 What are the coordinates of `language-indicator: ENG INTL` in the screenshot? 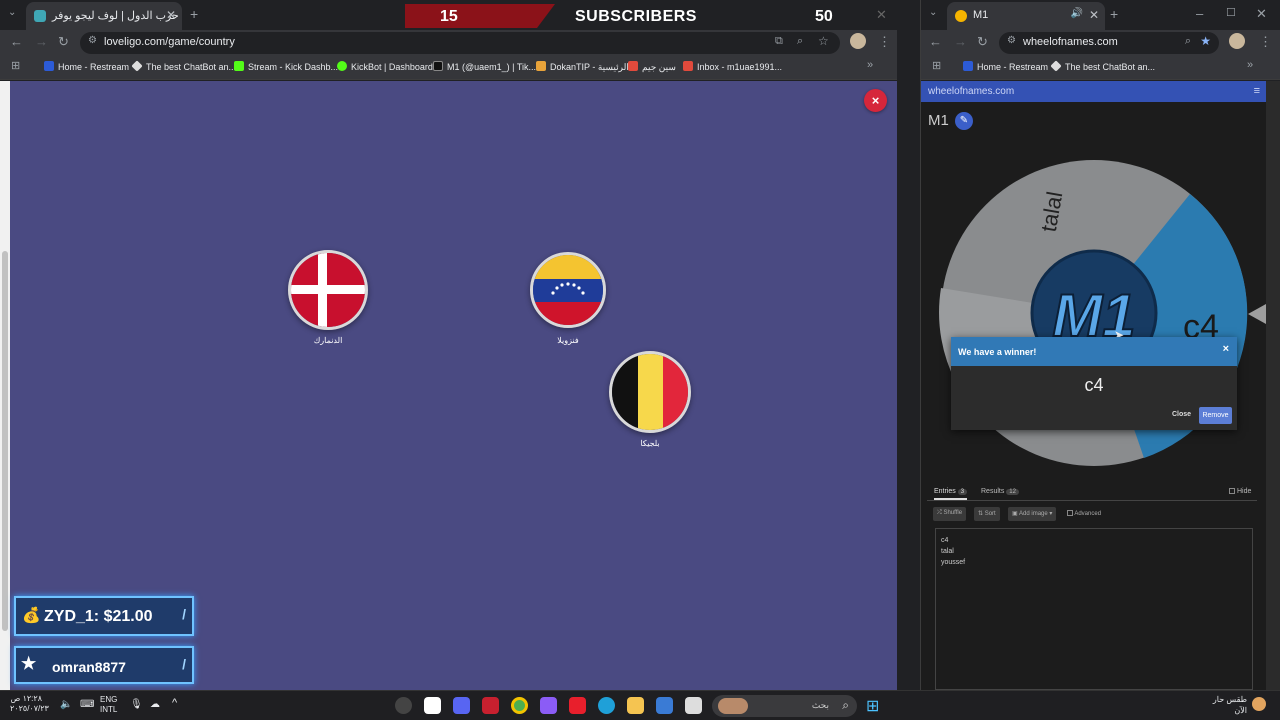 It's located at (108, 705).